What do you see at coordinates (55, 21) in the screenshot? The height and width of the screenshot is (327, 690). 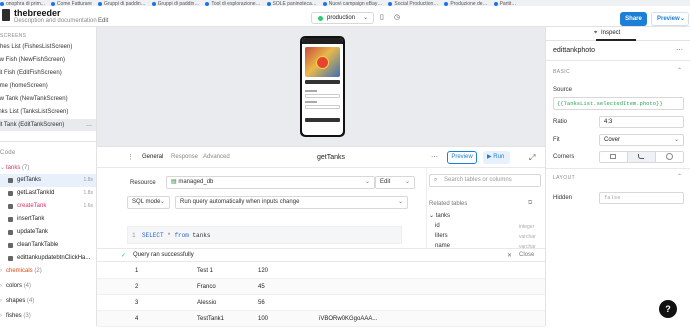 I see `app-description: Description and documentation` at bounding box center [55, 21].